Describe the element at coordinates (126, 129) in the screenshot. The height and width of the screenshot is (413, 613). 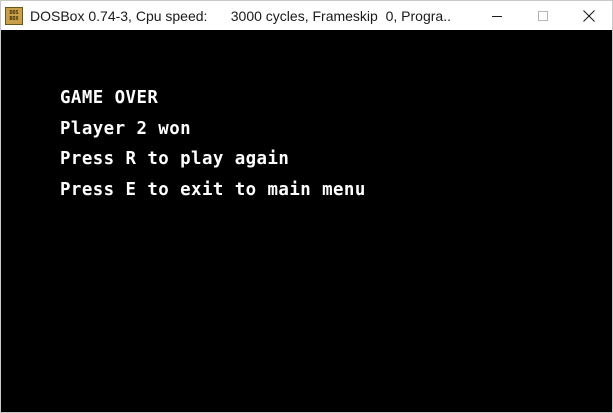
I see `winner-message: Player 2 won` at that location.